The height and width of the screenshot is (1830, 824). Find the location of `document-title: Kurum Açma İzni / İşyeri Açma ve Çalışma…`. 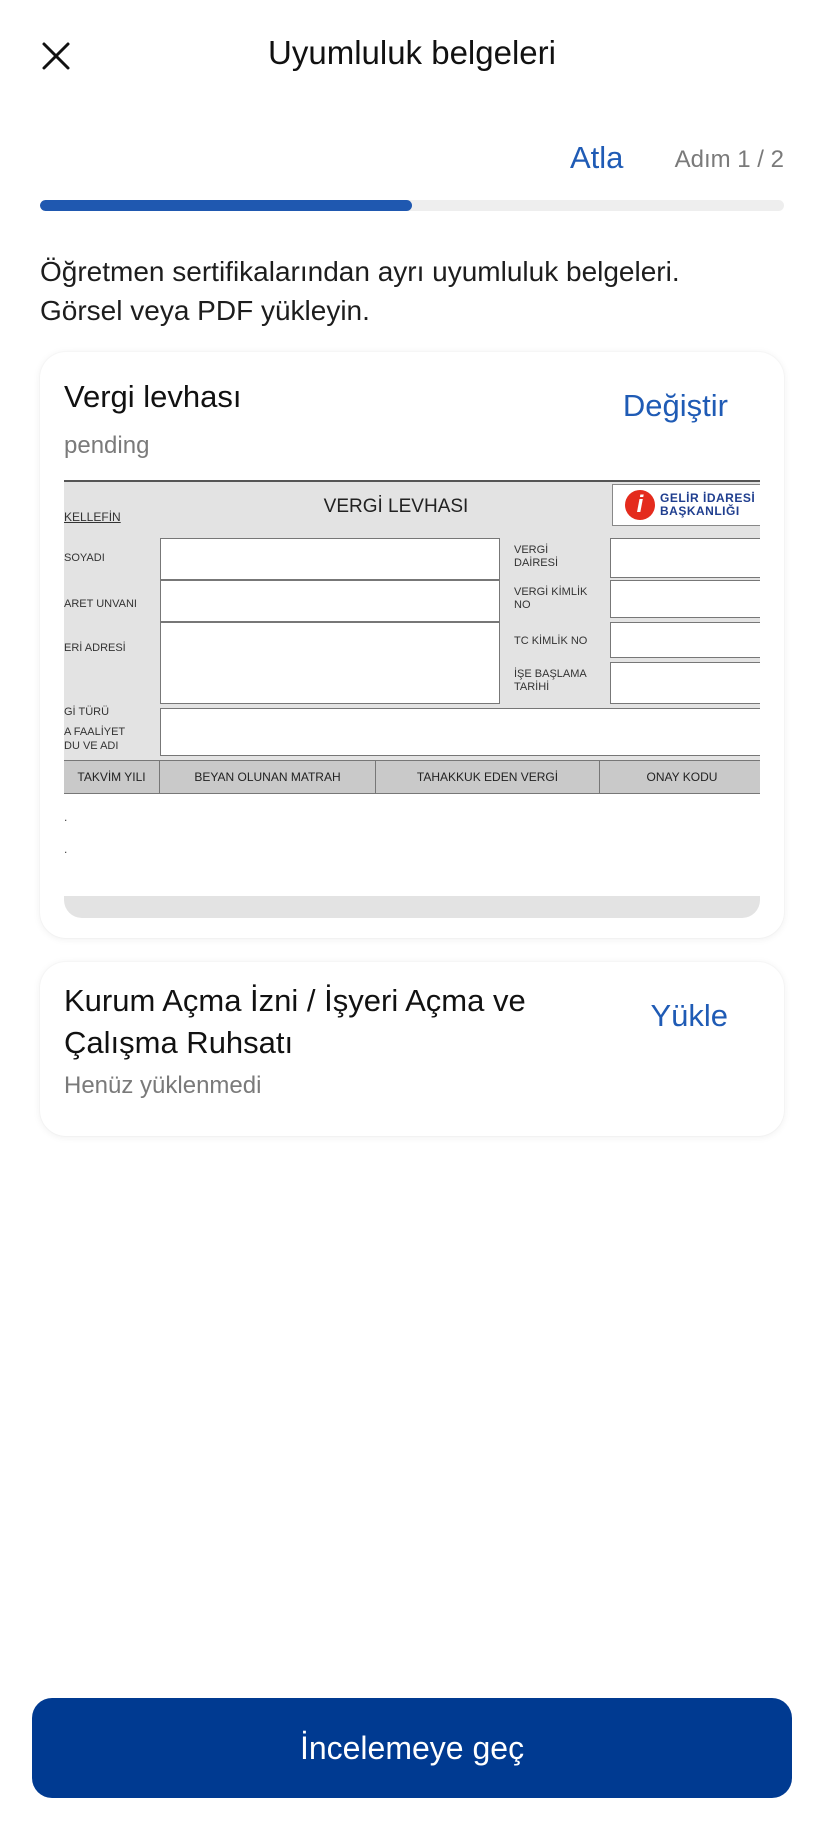

document-title: Kurum Açma İzni / İşyeri Açma ve Çalışma… is located at coordinates (334, 1022).